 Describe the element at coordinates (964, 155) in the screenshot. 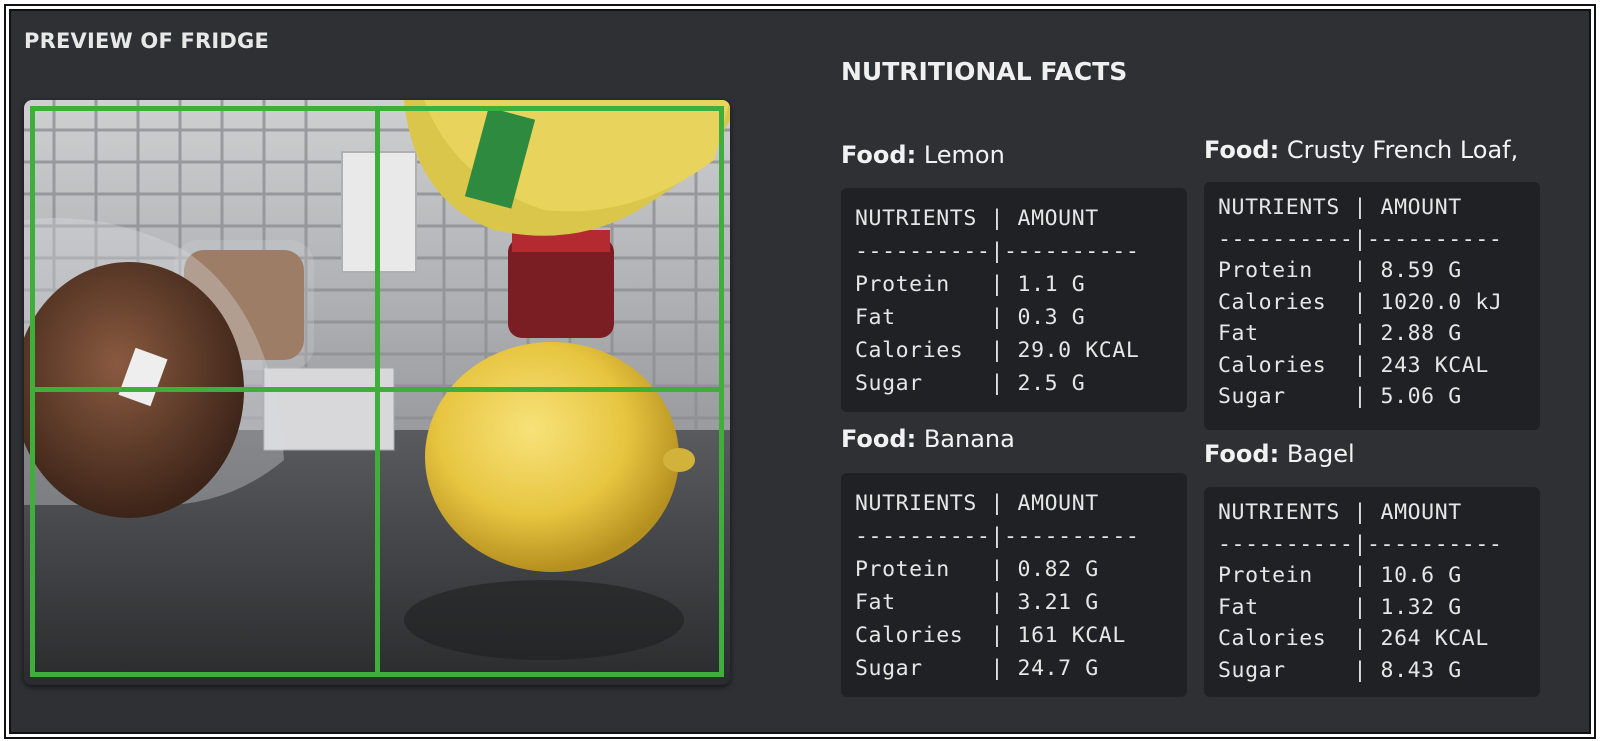

I see `food-name: Lemon` at that location.